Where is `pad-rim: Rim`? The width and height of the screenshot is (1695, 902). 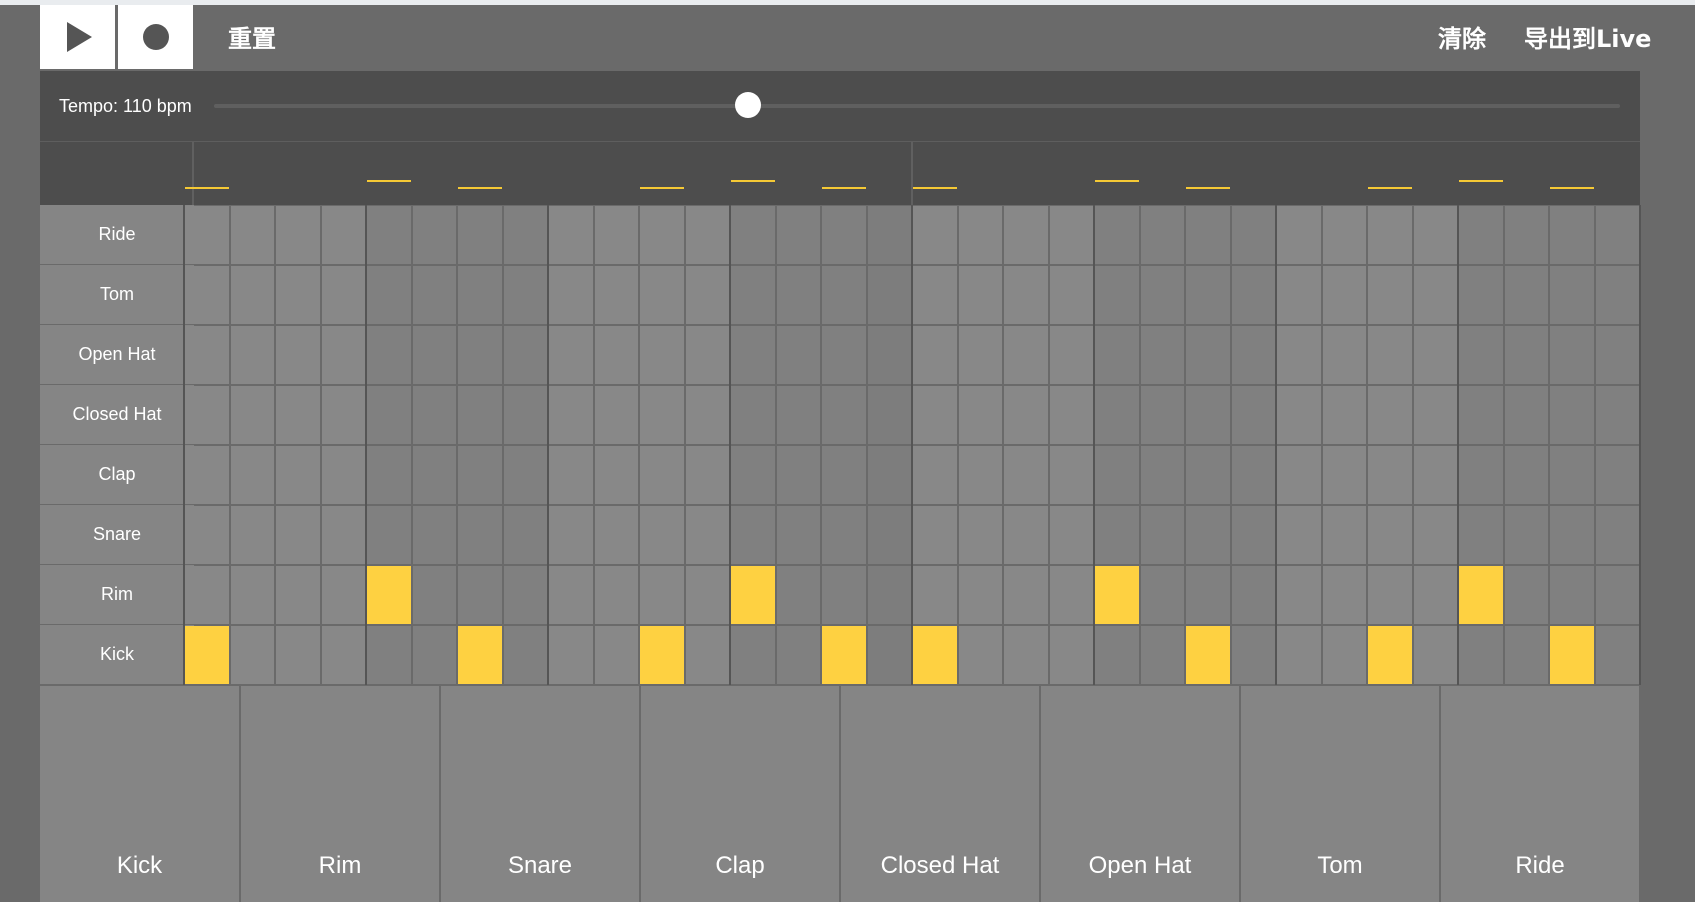 pad-rim: Rim is located at coordinates (340, 794).